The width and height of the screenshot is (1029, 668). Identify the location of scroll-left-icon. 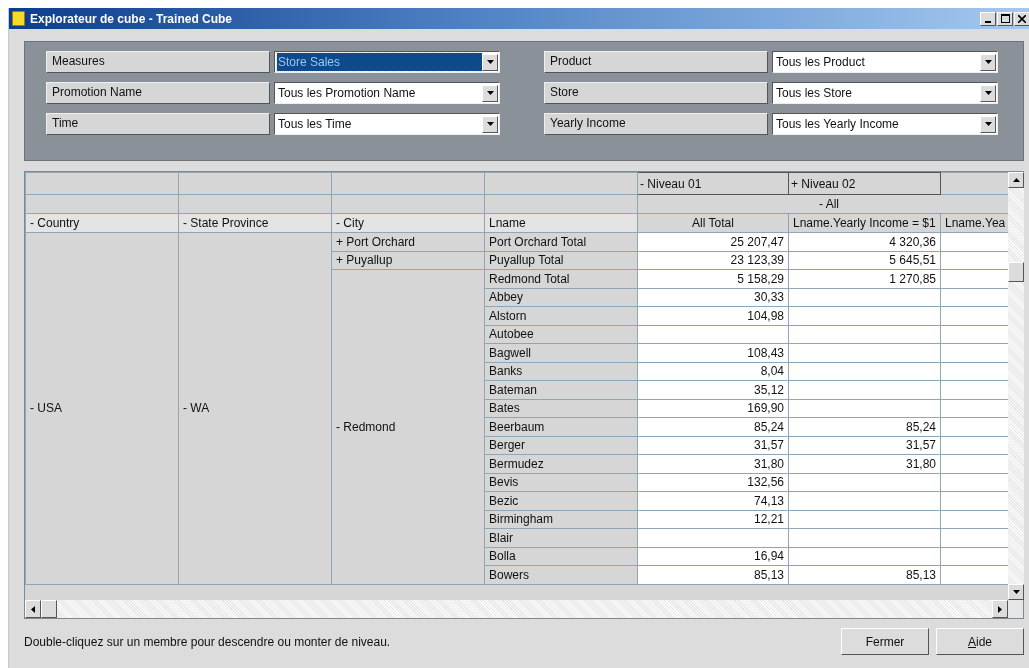
(33, 609).